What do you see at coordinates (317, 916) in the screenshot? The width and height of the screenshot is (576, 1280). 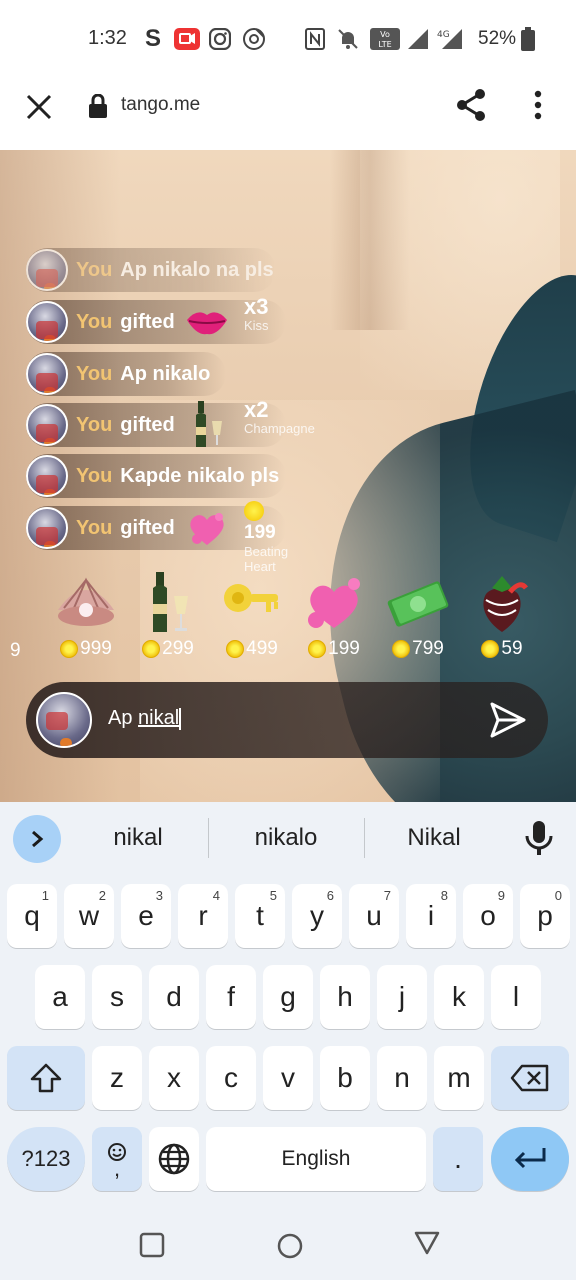 I see `key-y: y6` at bounding box center [317, 916].